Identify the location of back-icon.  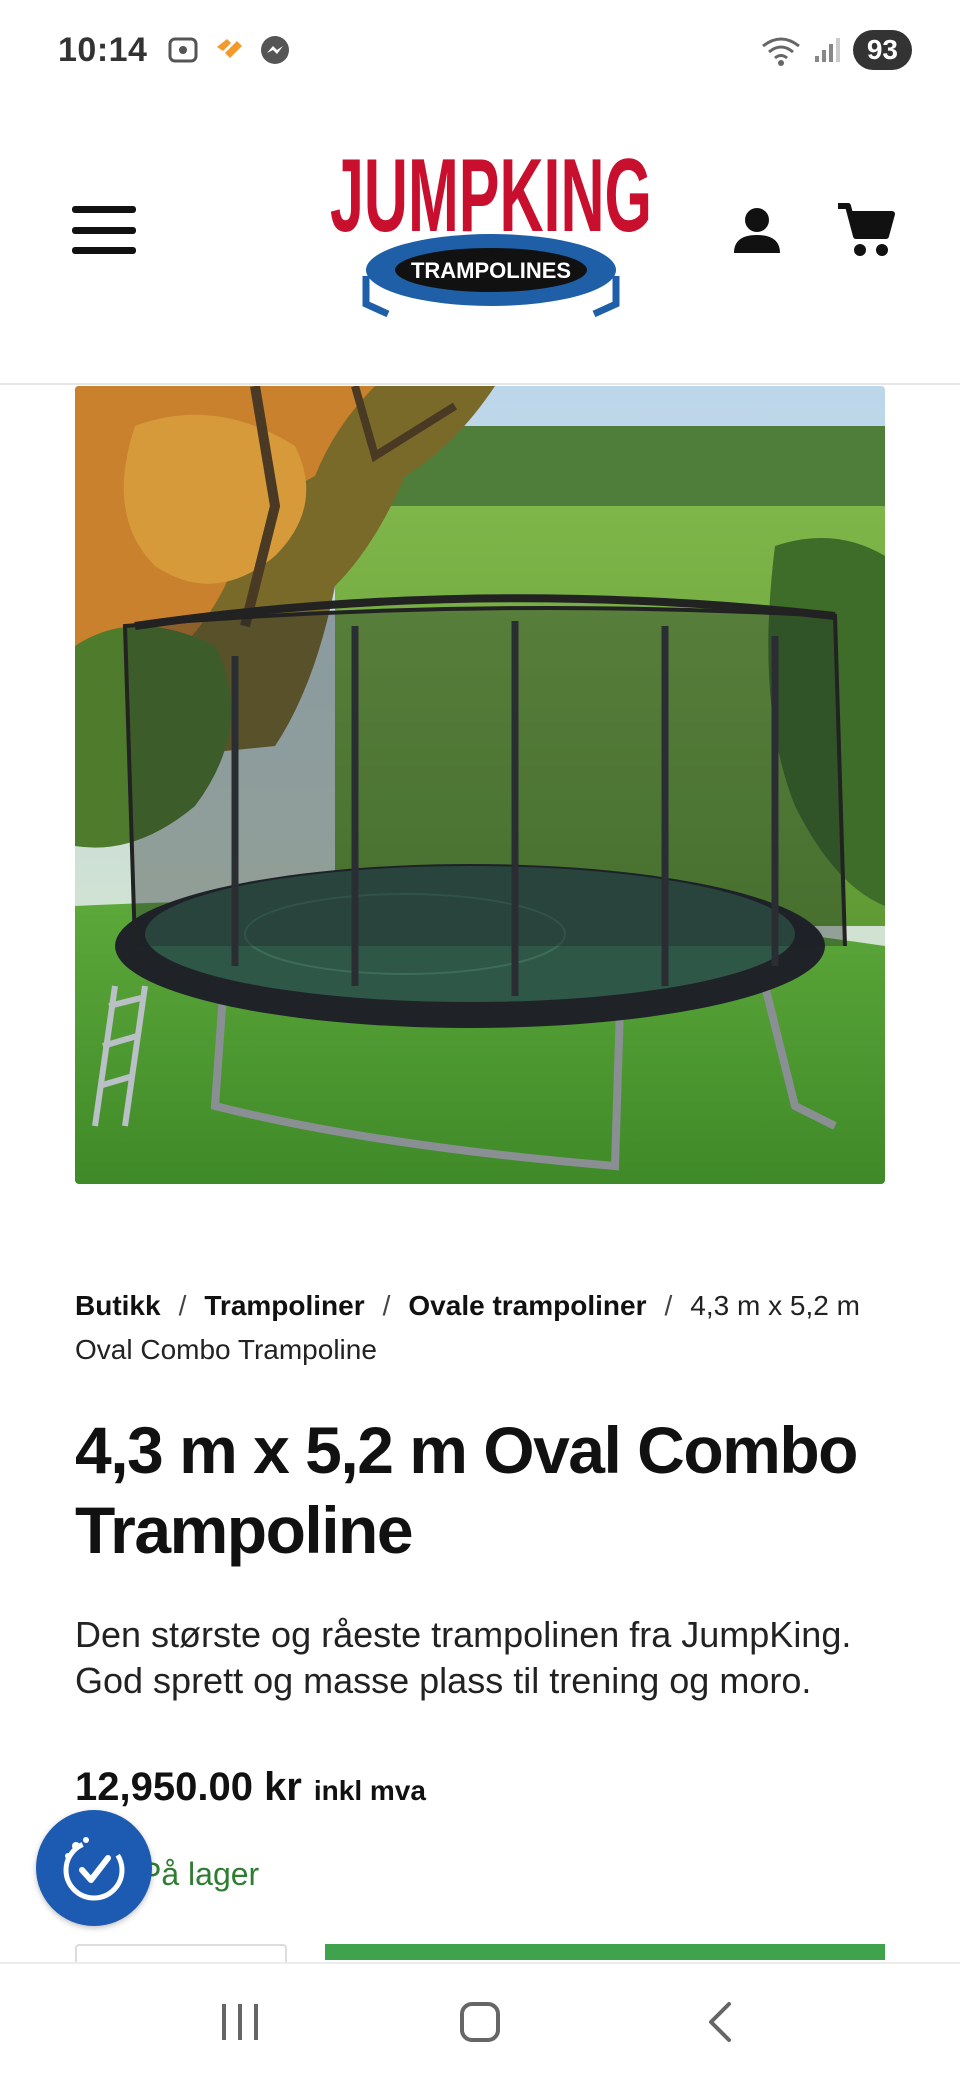
(720, 2022).